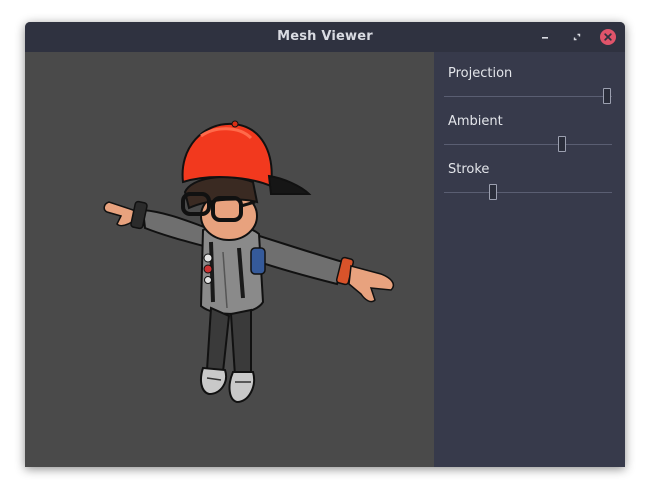 This screenshot has width=654, height=492. What do you see at coordinates (528, 192) in the screenshot?
I see `stroke-slider` at bounding box center [528, 192].